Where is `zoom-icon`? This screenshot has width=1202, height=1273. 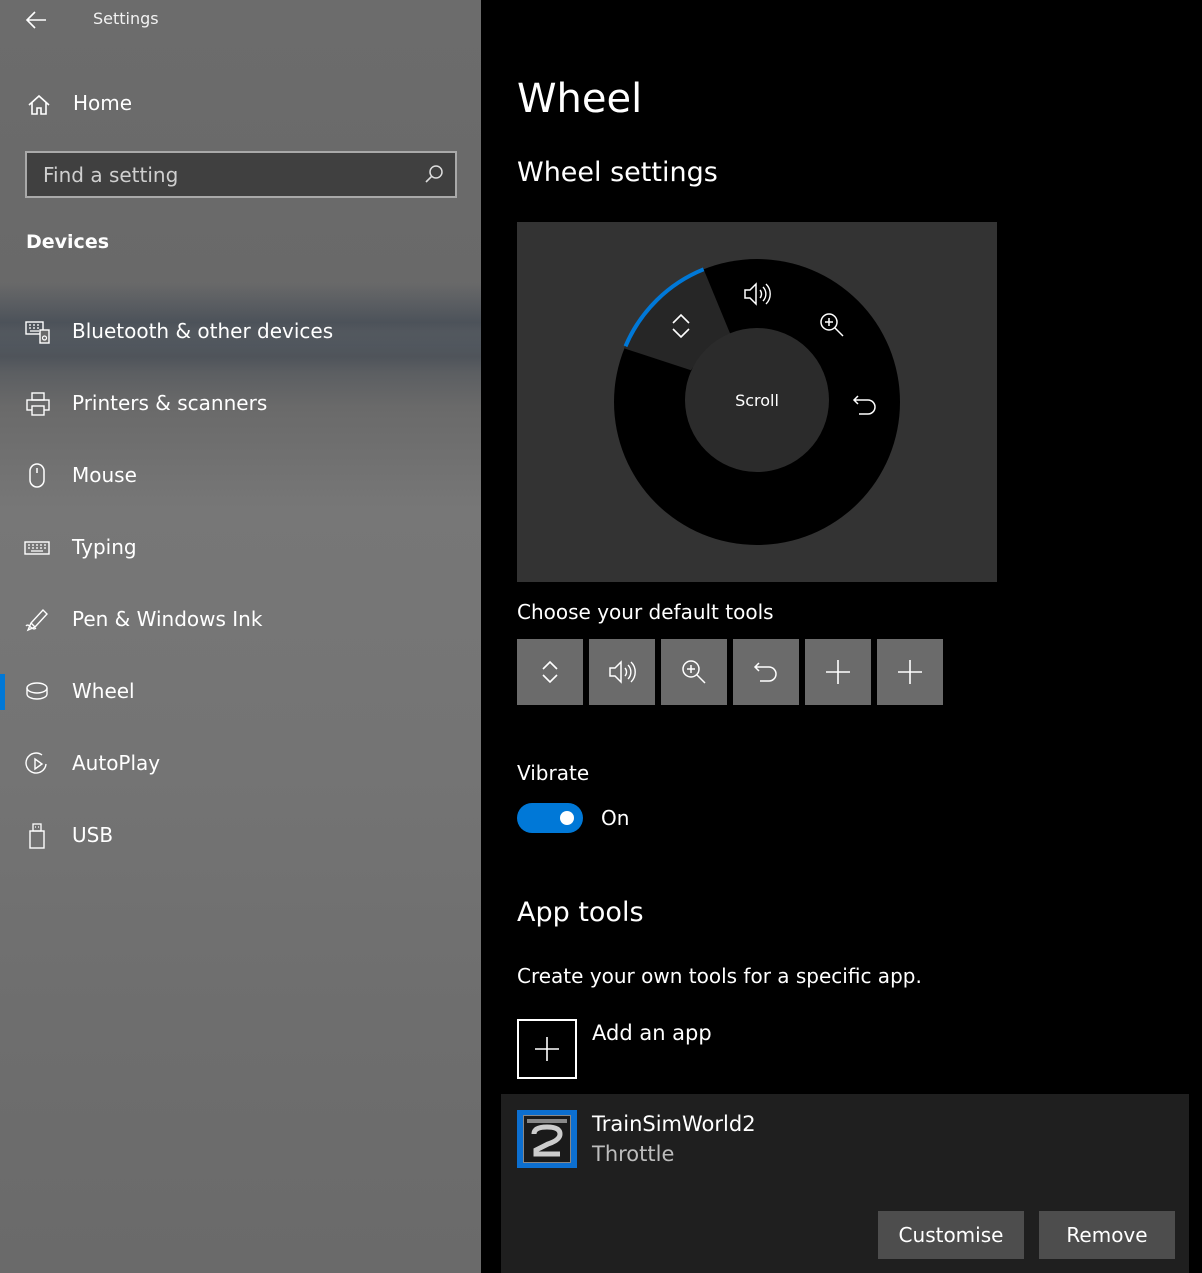
zoom-icon is located at coordinates (694, 672).